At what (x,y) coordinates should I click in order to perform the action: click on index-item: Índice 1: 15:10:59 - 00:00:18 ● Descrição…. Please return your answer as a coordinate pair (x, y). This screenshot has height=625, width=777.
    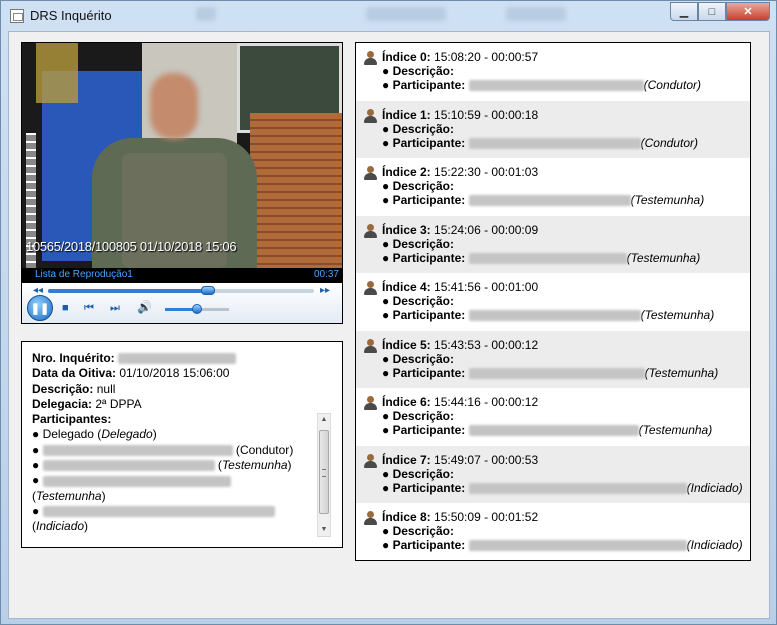
    Looking at the image, I should click on (553, 129).